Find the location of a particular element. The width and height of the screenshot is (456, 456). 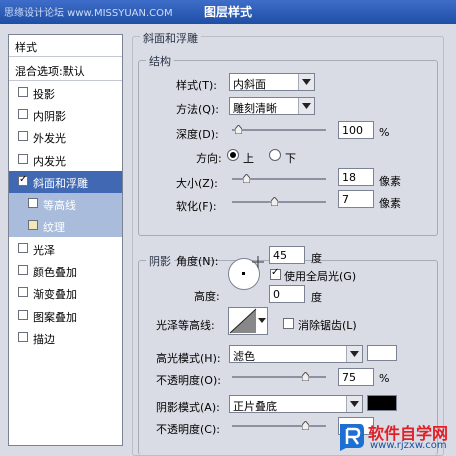

style-select: 内斜面 is located at coordinates (272, 82).